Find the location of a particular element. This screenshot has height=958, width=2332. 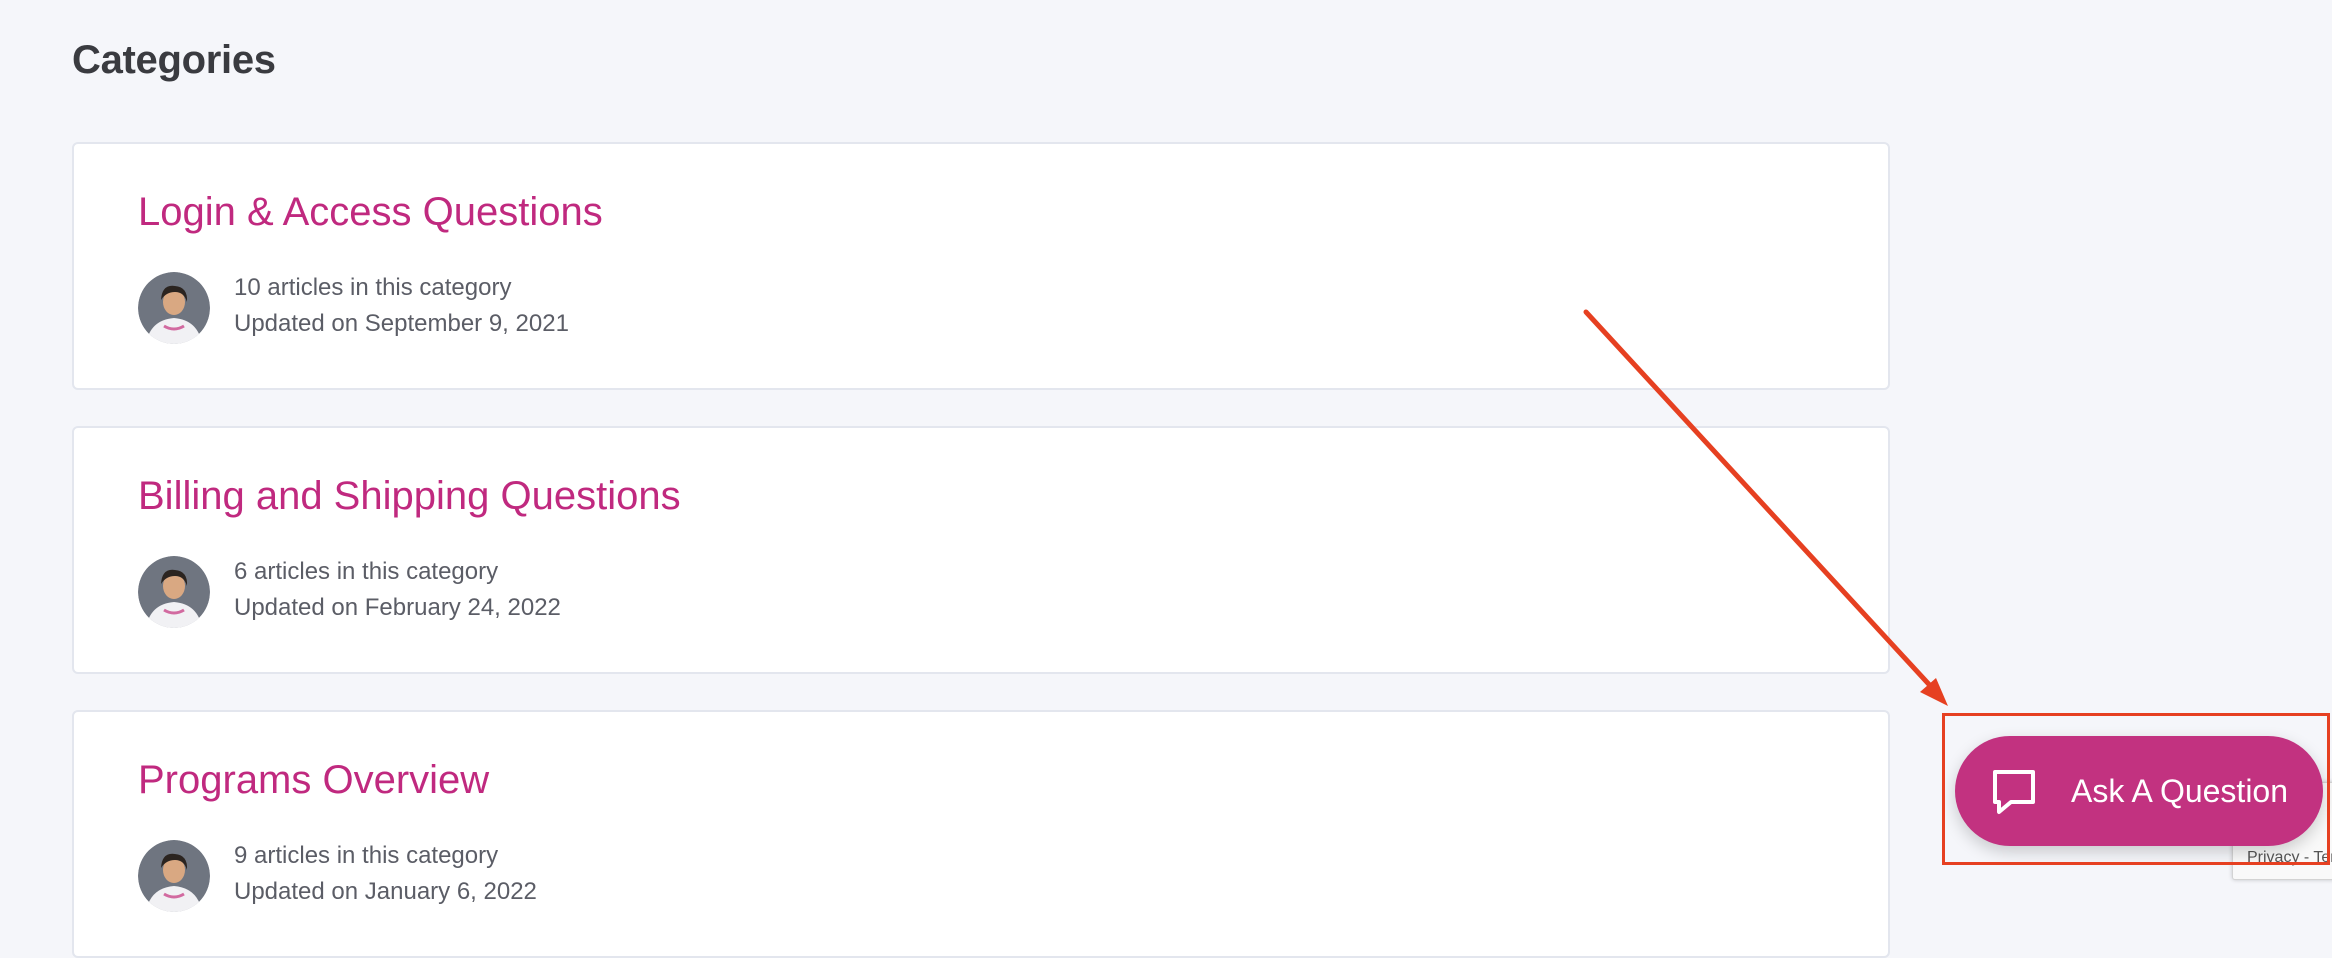

updated-date: Updated on September 9, 2021 is located at coordinates (401, 323).